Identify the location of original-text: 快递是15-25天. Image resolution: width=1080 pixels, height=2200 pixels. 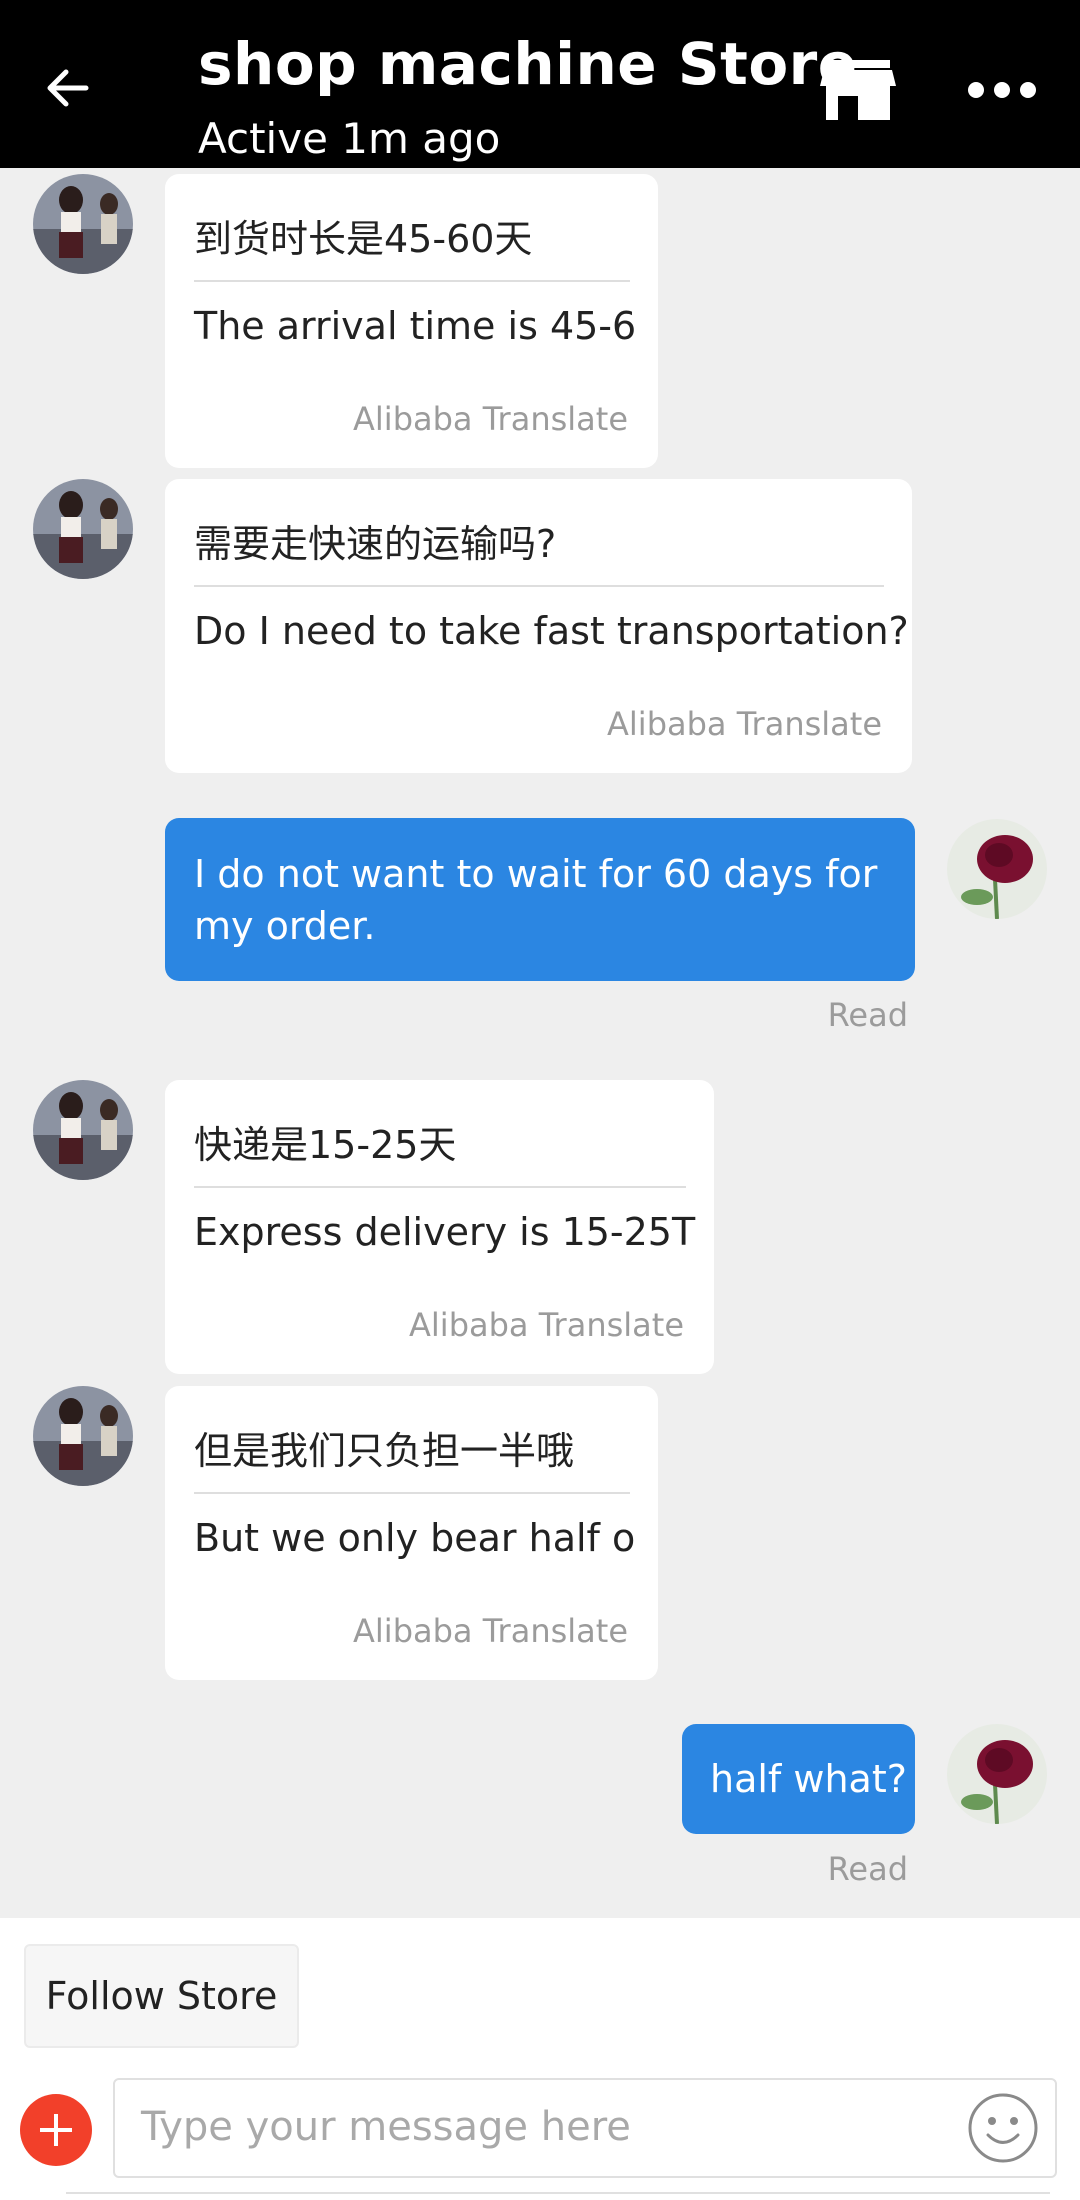
(325, 1145).